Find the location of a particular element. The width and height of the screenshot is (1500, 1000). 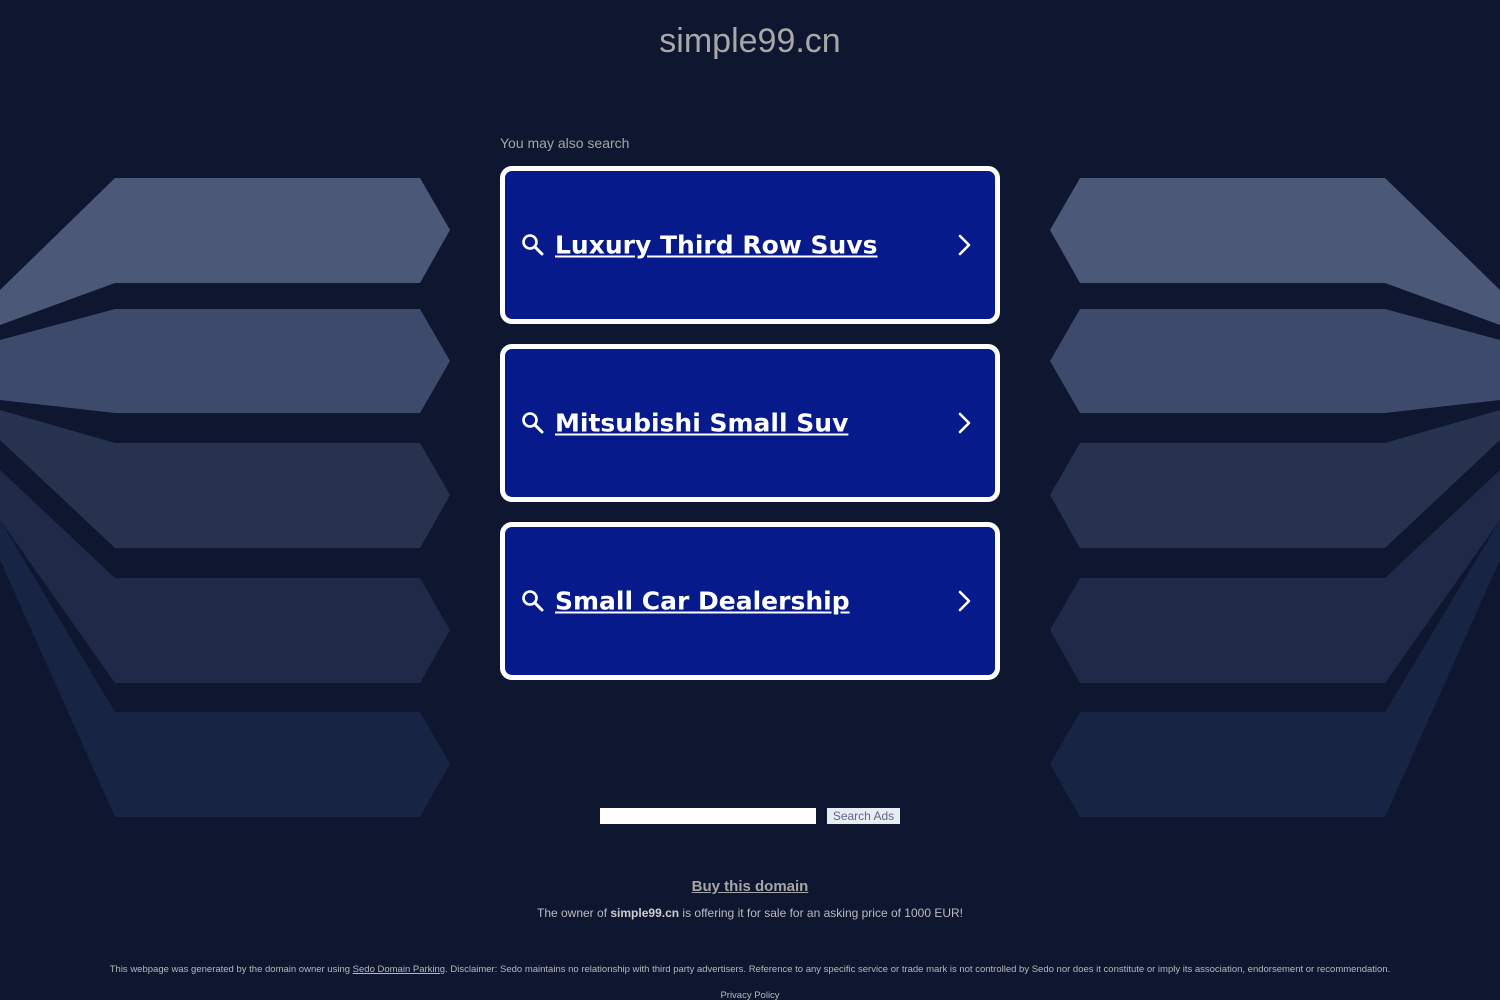

domain-title: simple99.cn is located at coordinates (750, 41).